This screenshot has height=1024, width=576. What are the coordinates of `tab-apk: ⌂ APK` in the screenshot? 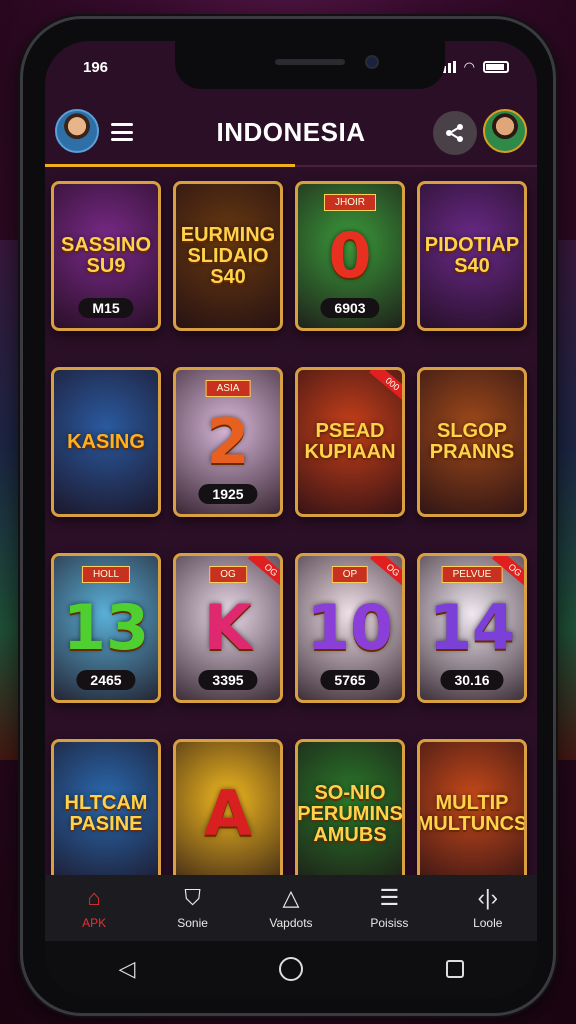 It's located at (94, 908).